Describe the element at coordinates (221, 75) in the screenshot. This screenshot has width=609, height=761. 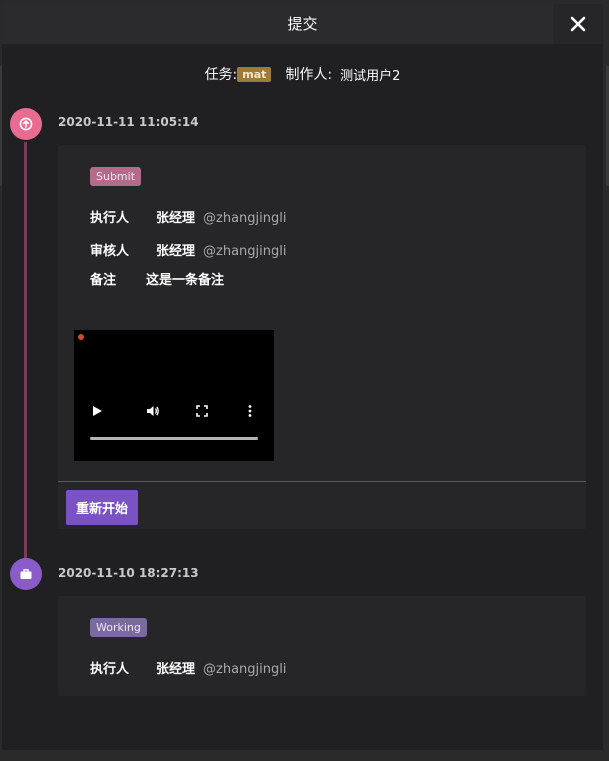
I see `task-label: 任务:` at that location.